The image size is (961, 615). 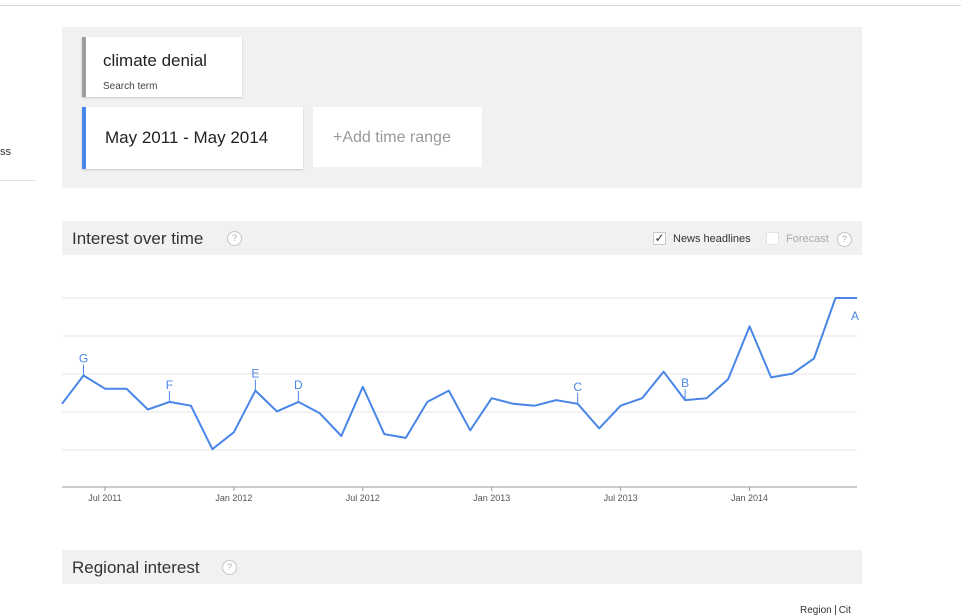 I want to click on chart-annotations: G F E D C B A, so click(x=469, y=356).